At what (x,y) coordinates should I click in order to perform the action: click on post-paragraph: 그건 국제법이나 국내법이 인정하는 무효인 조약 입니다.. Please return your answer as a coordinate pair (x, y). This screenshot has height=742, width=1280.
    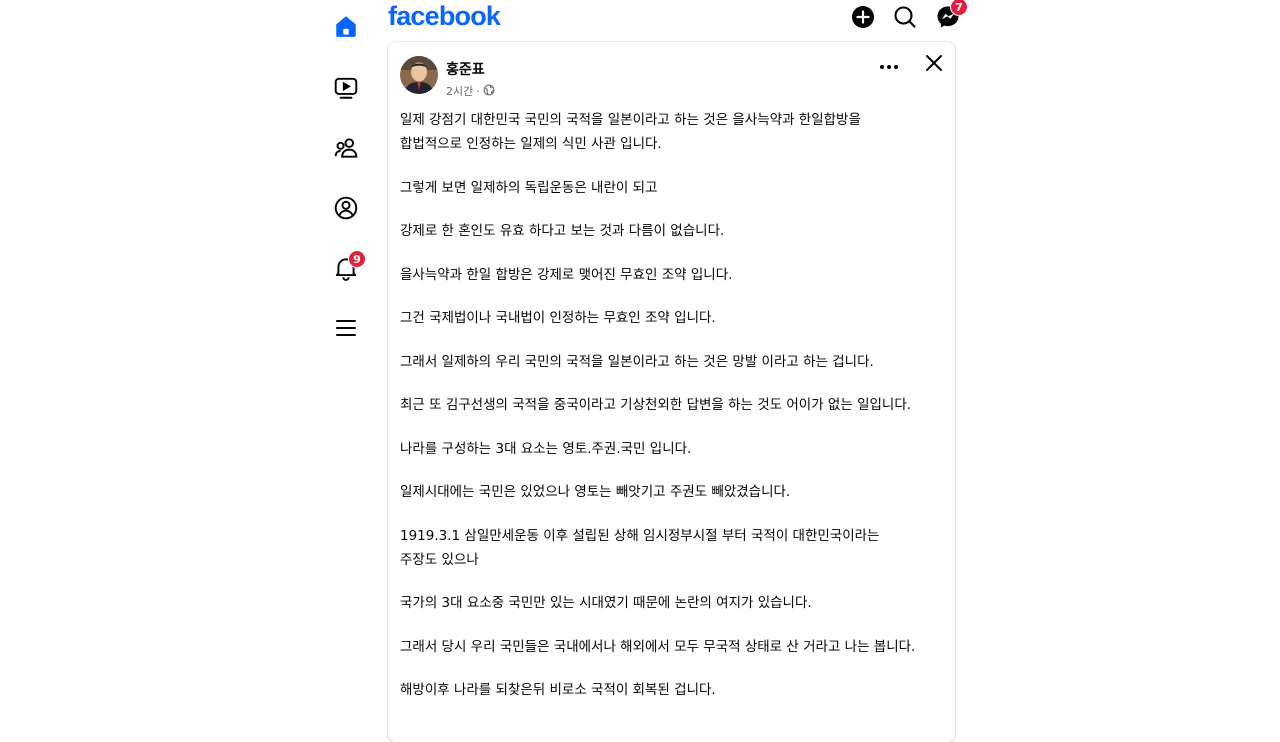
    Looking at the image, I should click on (558, 318).